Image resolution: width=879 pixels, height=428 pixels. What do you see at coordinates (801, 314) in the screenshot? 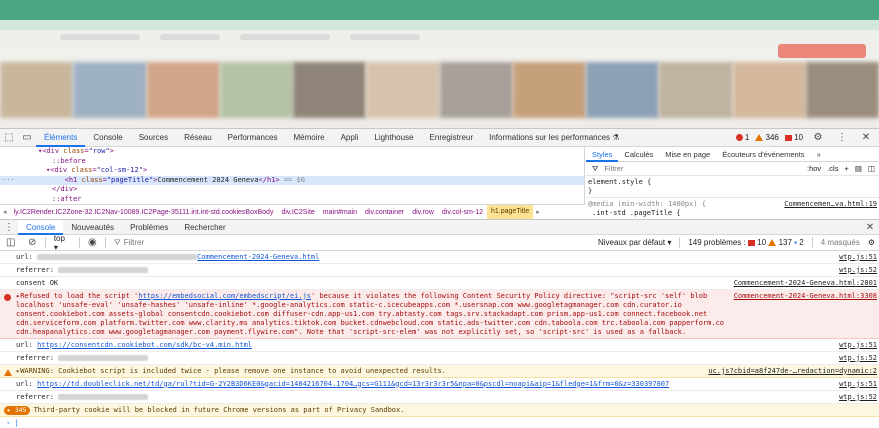
I see `source-link: Commencement-2024-Geneva.html:3308` at bounding box center [801, 314].